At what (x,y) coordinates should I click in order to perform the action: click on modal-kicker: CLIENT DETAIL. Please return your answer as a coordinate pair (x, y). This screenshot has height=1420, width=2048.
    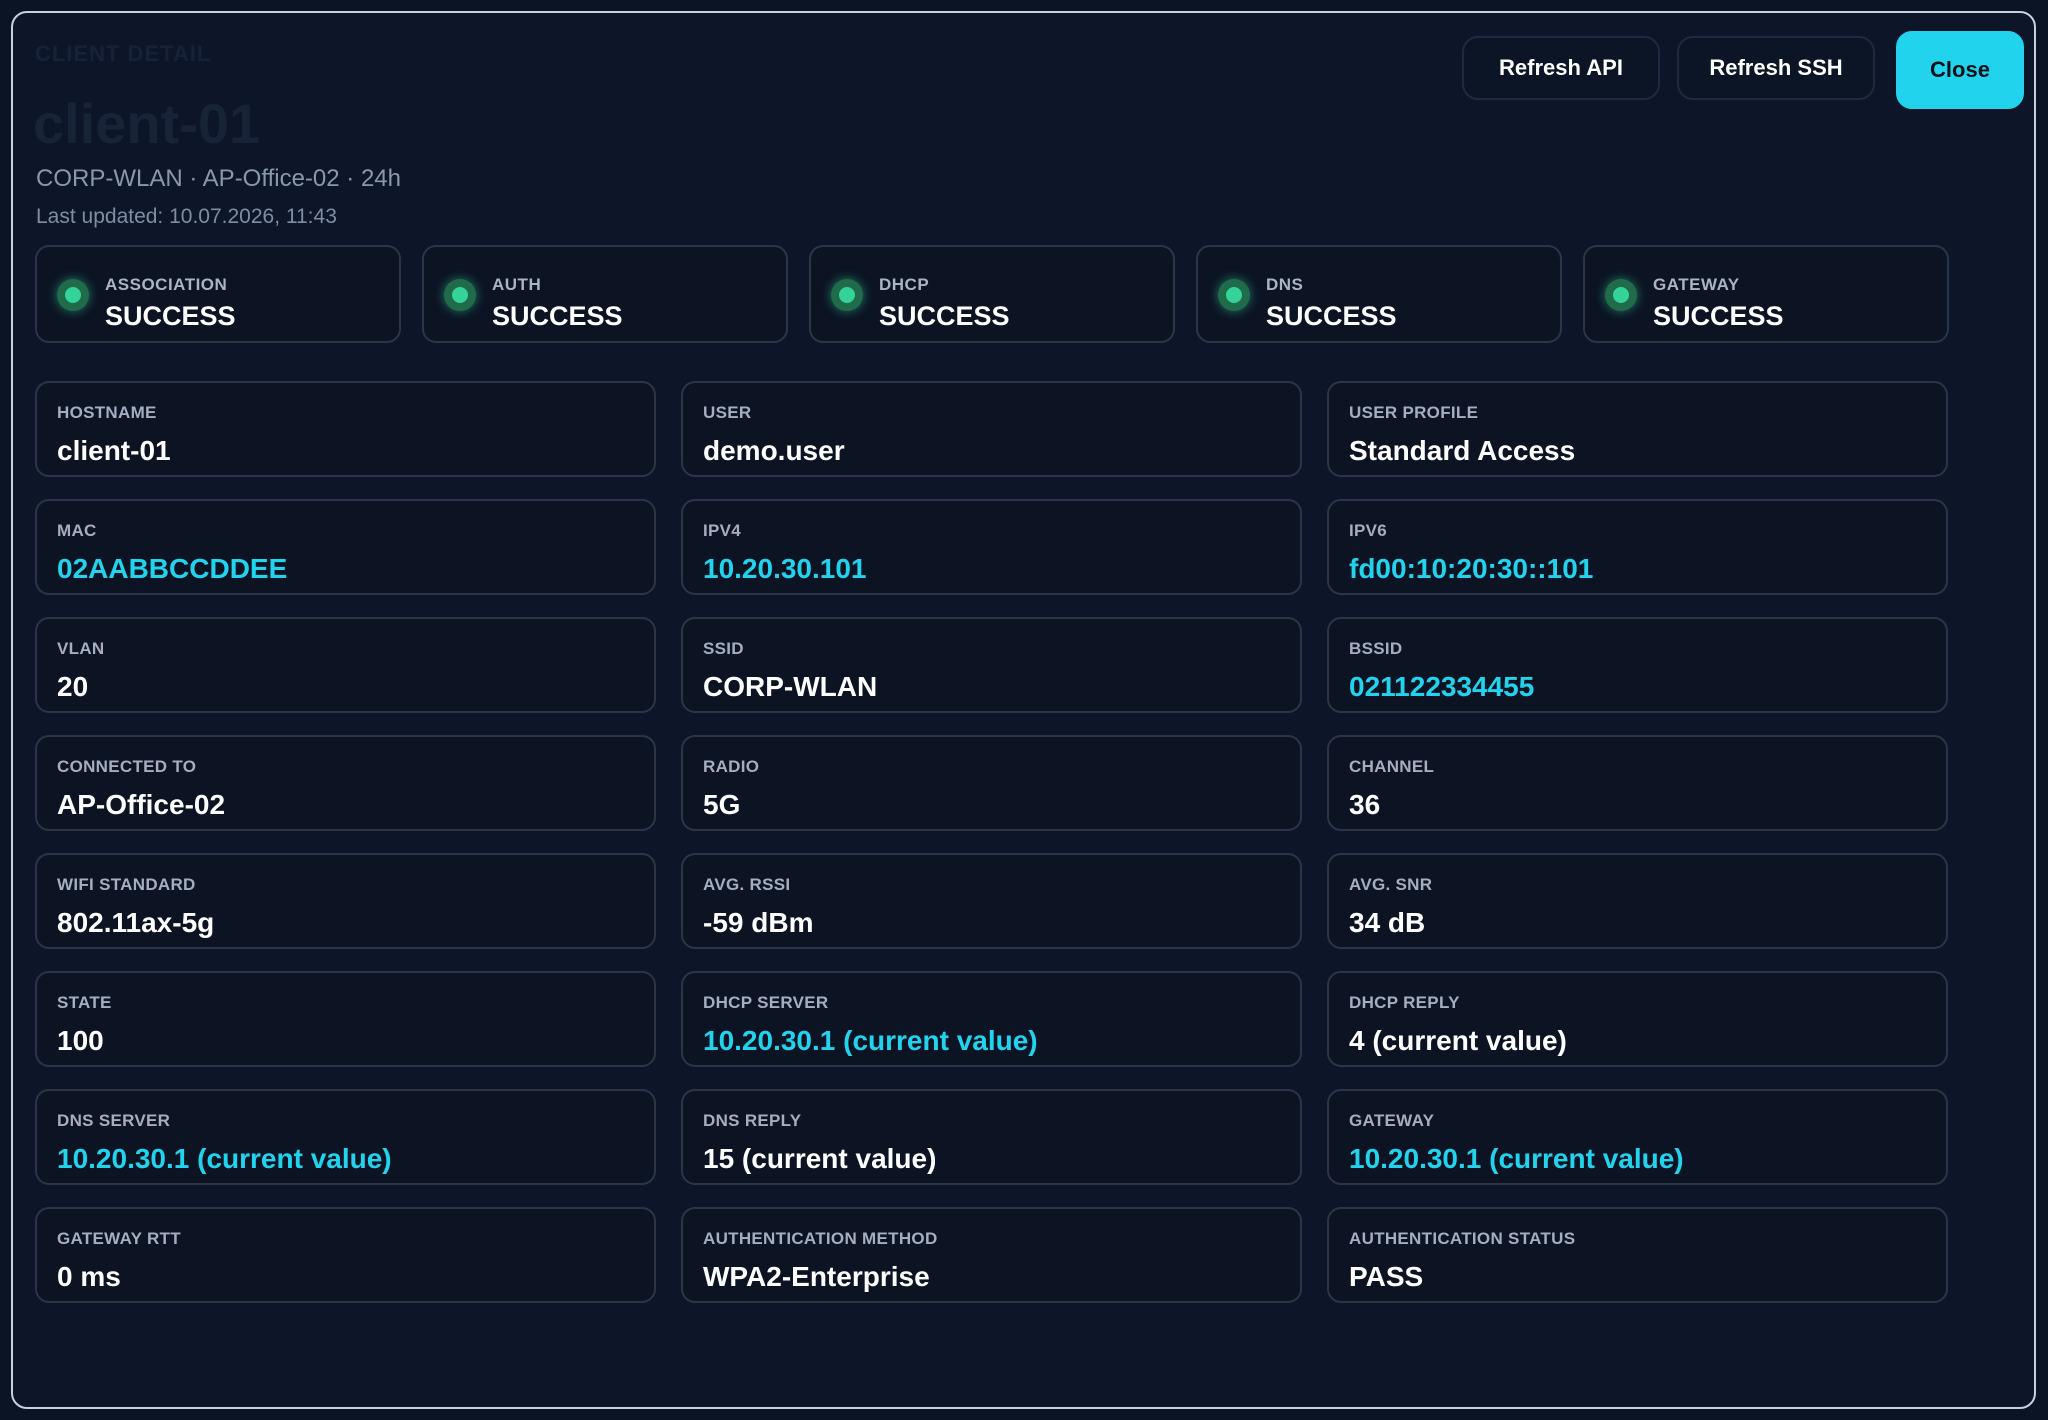
    Looking at the image, I should click on (123, 53).